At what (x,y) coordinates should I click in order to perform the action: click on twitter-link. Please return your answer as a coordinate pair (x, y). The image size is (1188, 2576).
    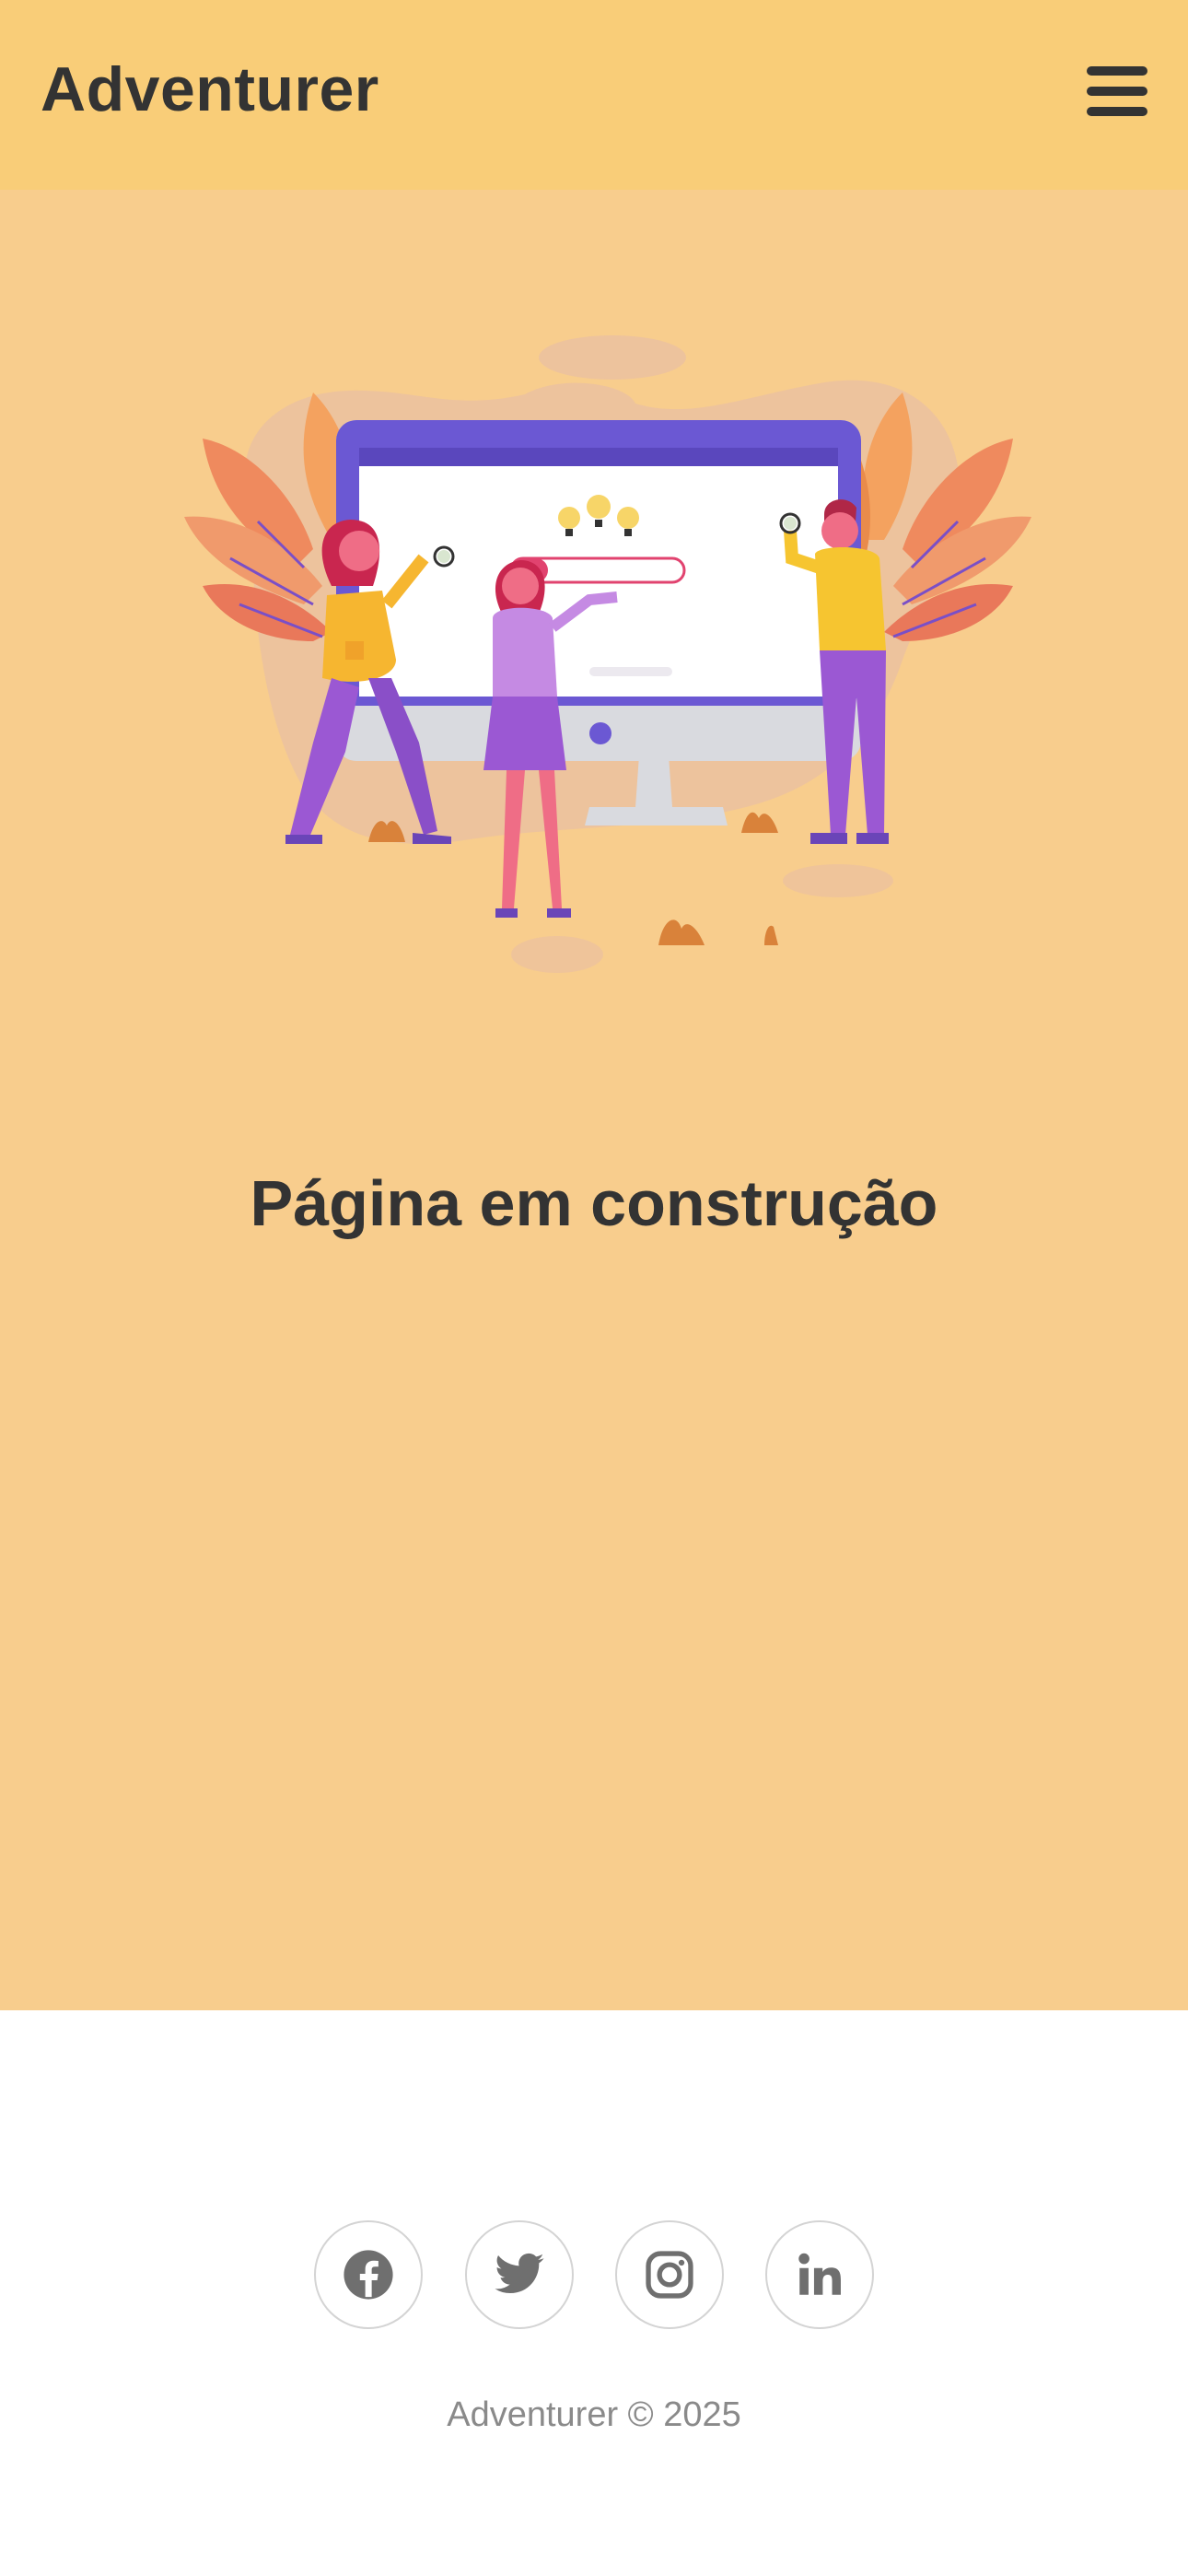
    Looking at the image, I should click on (519, 2274).